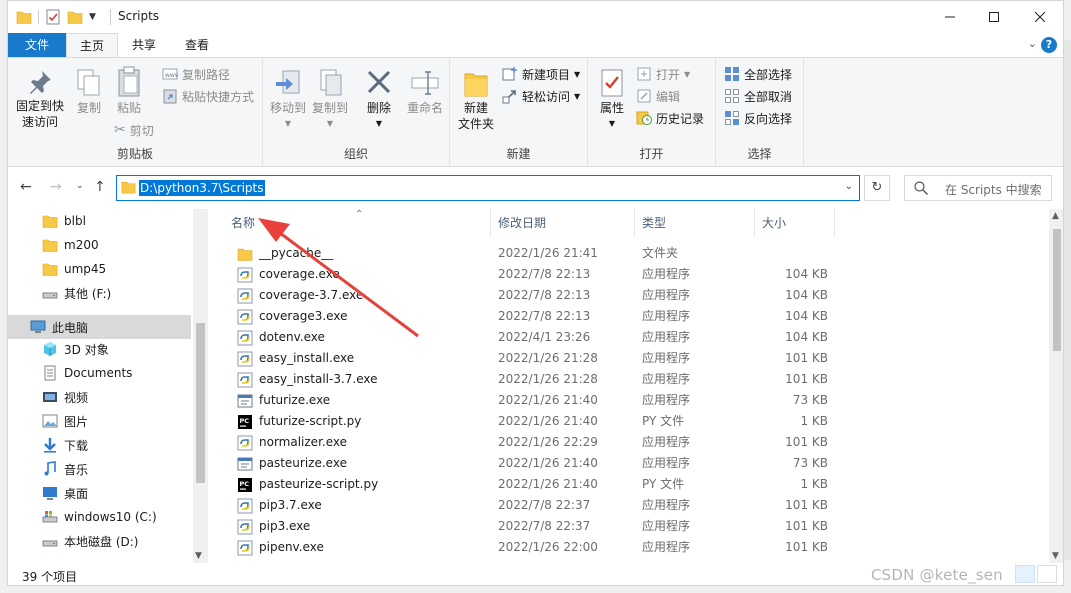 This screenshot has height=593, width=1071. I want to click on sidebar-item: 桌面, so click(99, 493).